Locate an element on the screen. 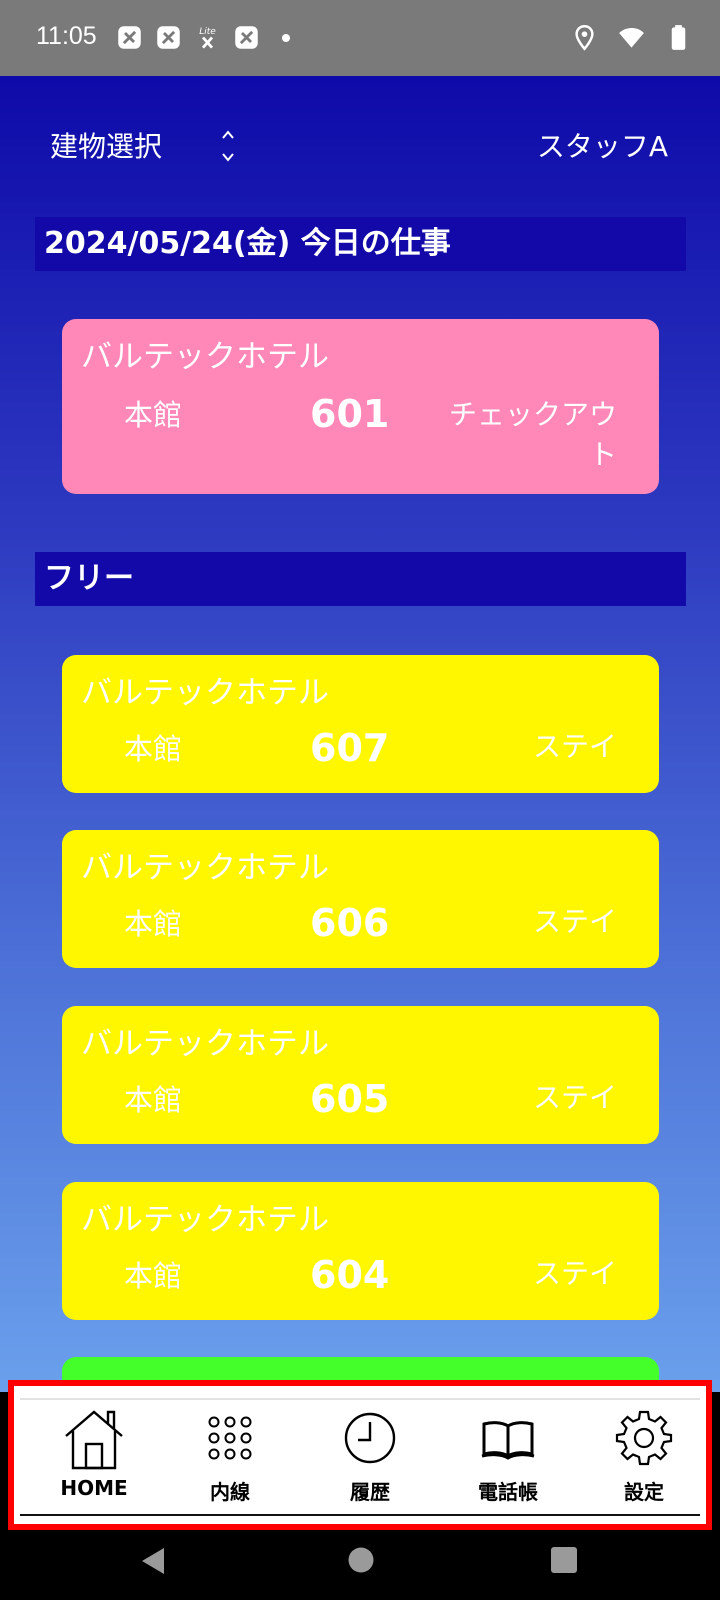 Image resolution: width=720 pixels, height=1600 pixels. dialpad-icon is located at coordinates (230, 1438).